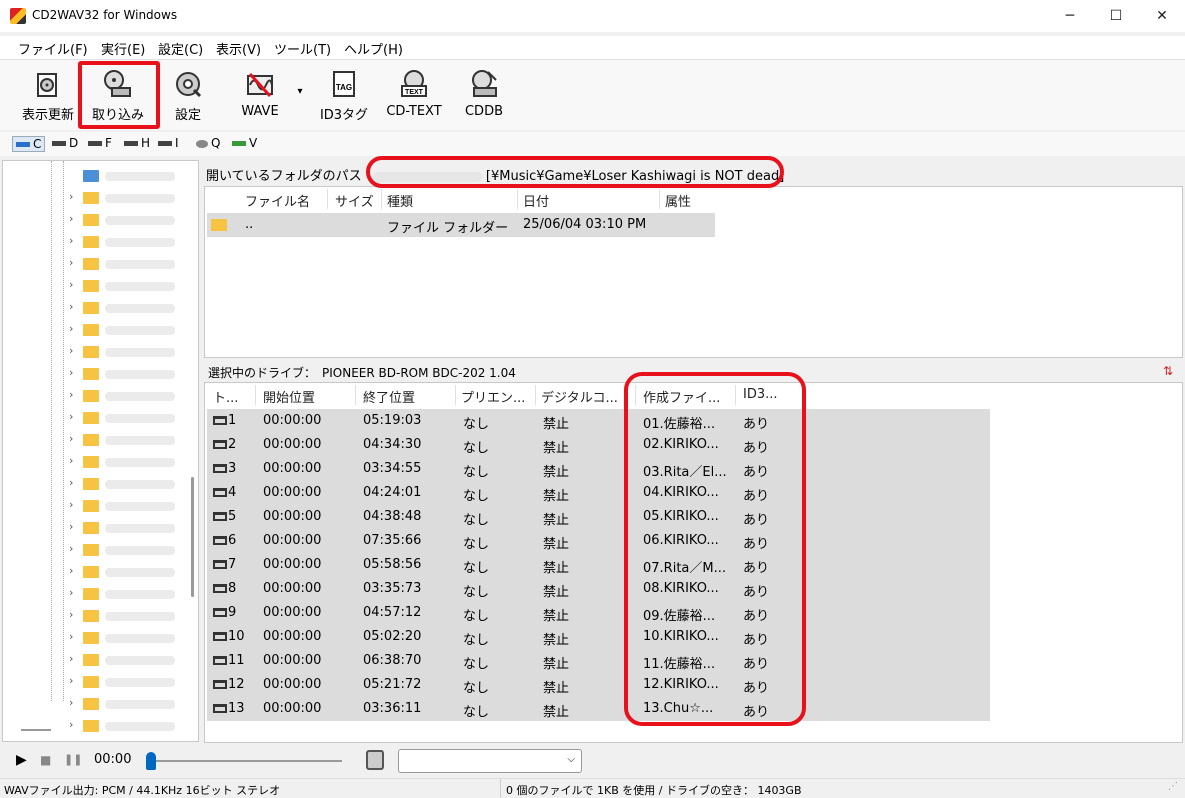 The height and width of the screenshot is (798, 1185). I want to click on drive-f-button: F, so click(100, 143).